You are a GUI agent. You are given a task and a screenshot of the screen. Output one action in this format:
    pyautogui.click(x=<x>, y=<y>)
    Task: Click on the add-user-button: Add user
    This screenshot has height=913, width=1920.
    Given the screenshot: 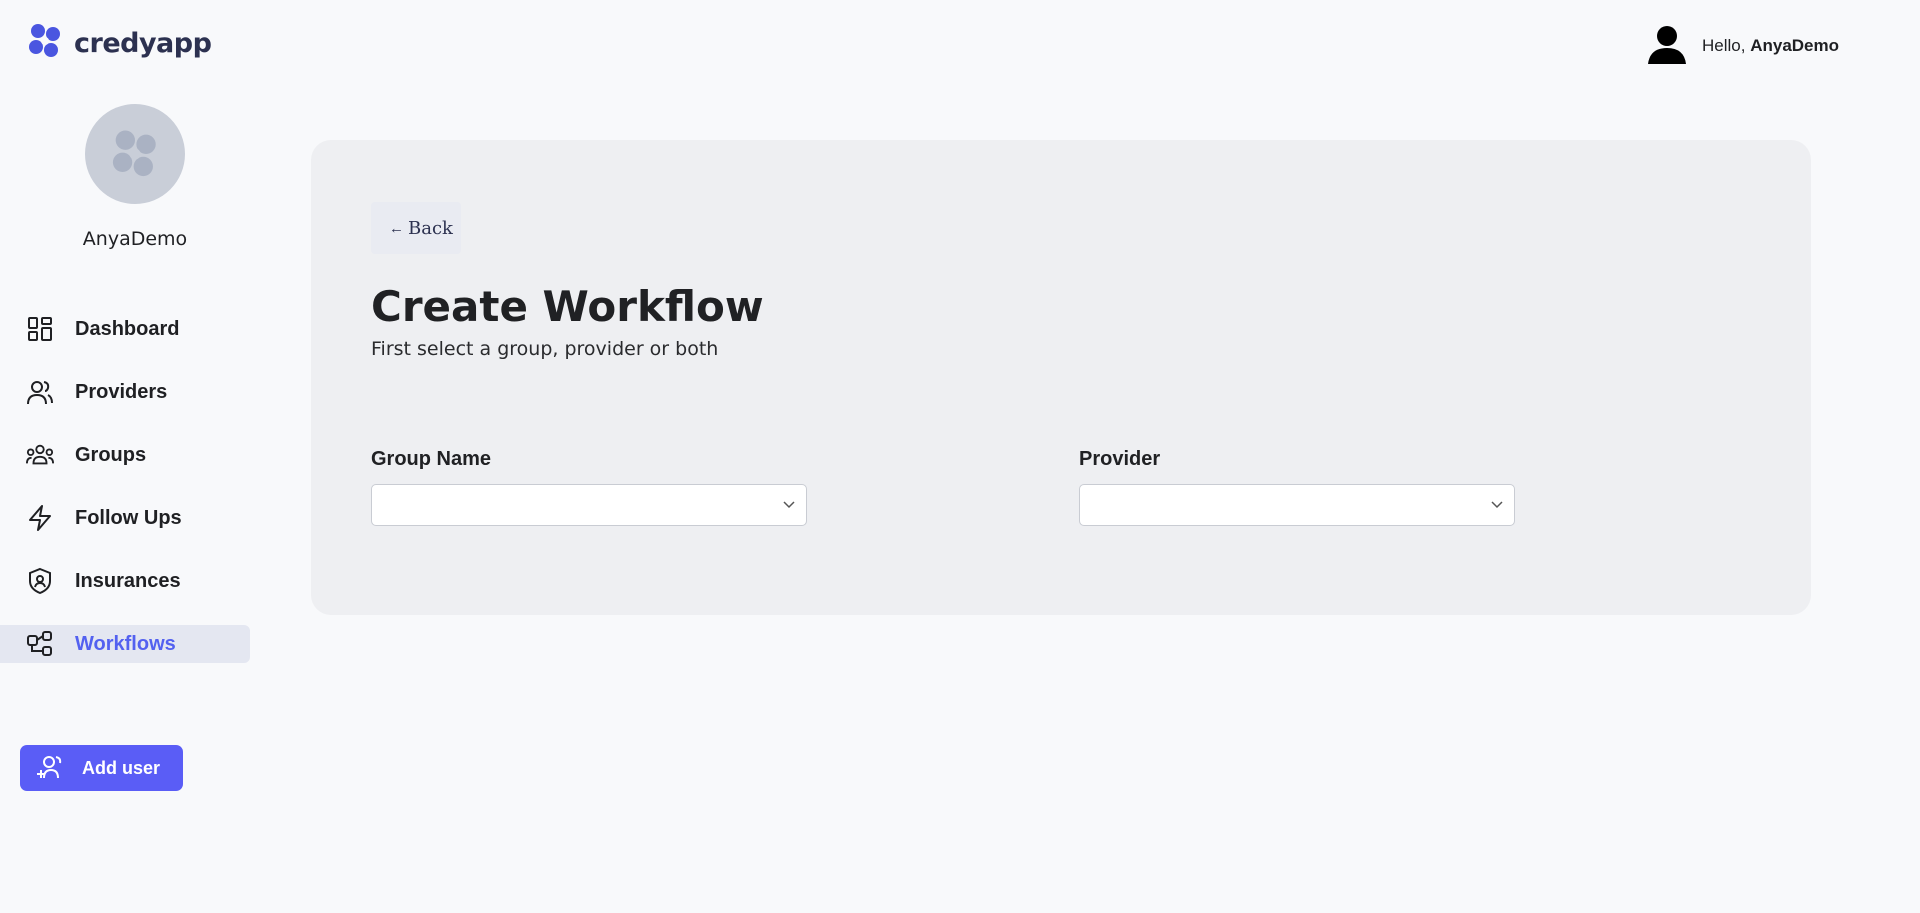 What is the action you would take?
    pyautogui.click(x=101, y=768)
    